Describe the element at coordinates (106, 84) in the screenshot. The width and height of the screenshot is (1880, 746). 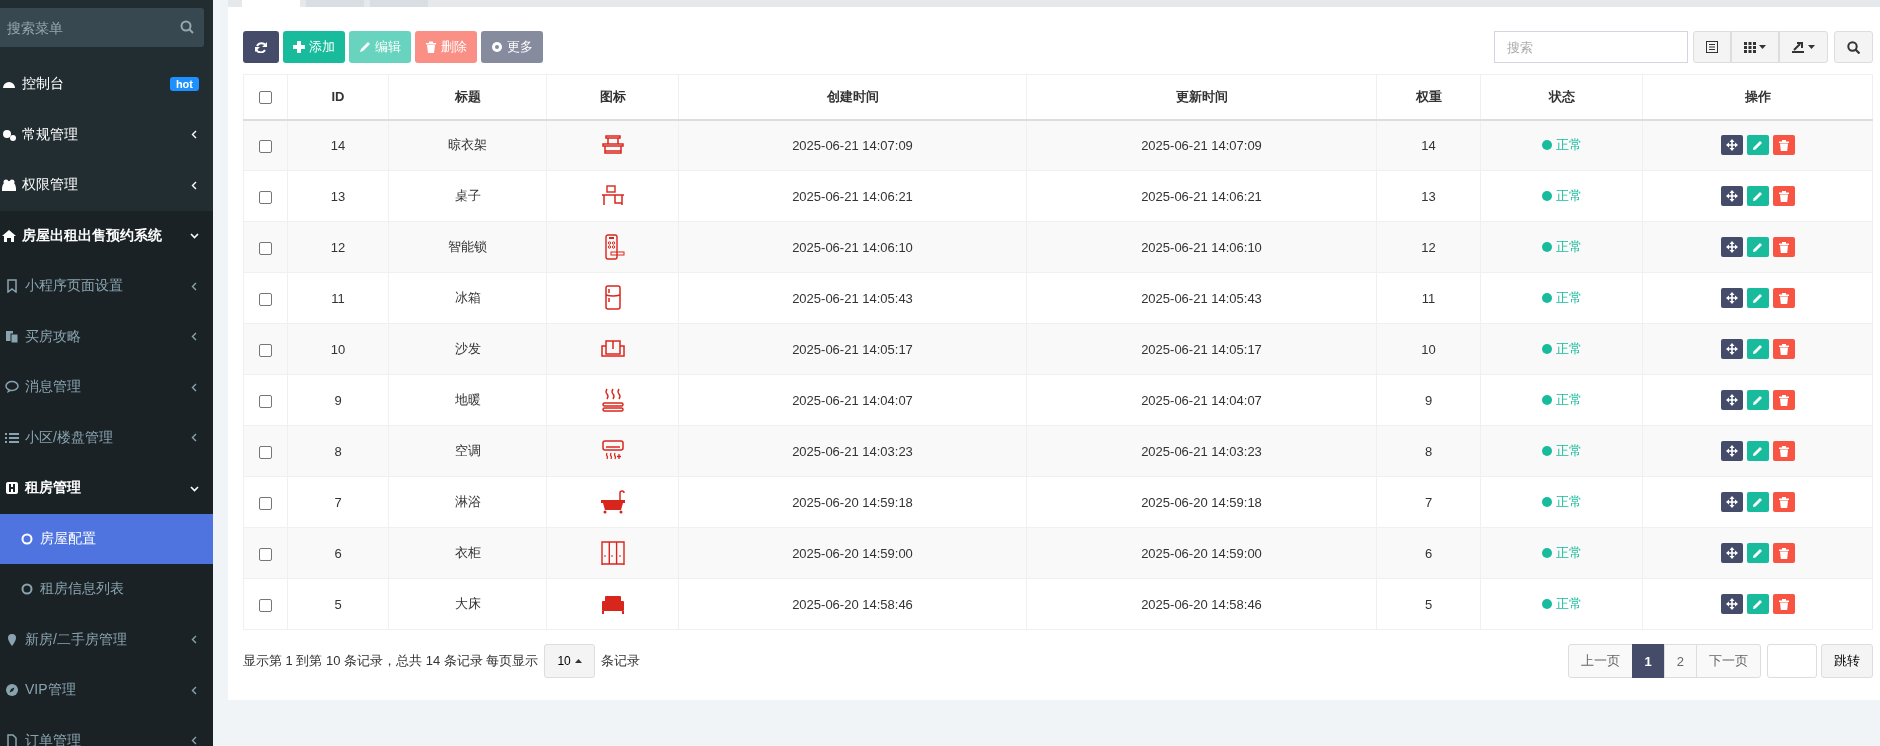
I see `menu-item: 控制台 hot` at that location.